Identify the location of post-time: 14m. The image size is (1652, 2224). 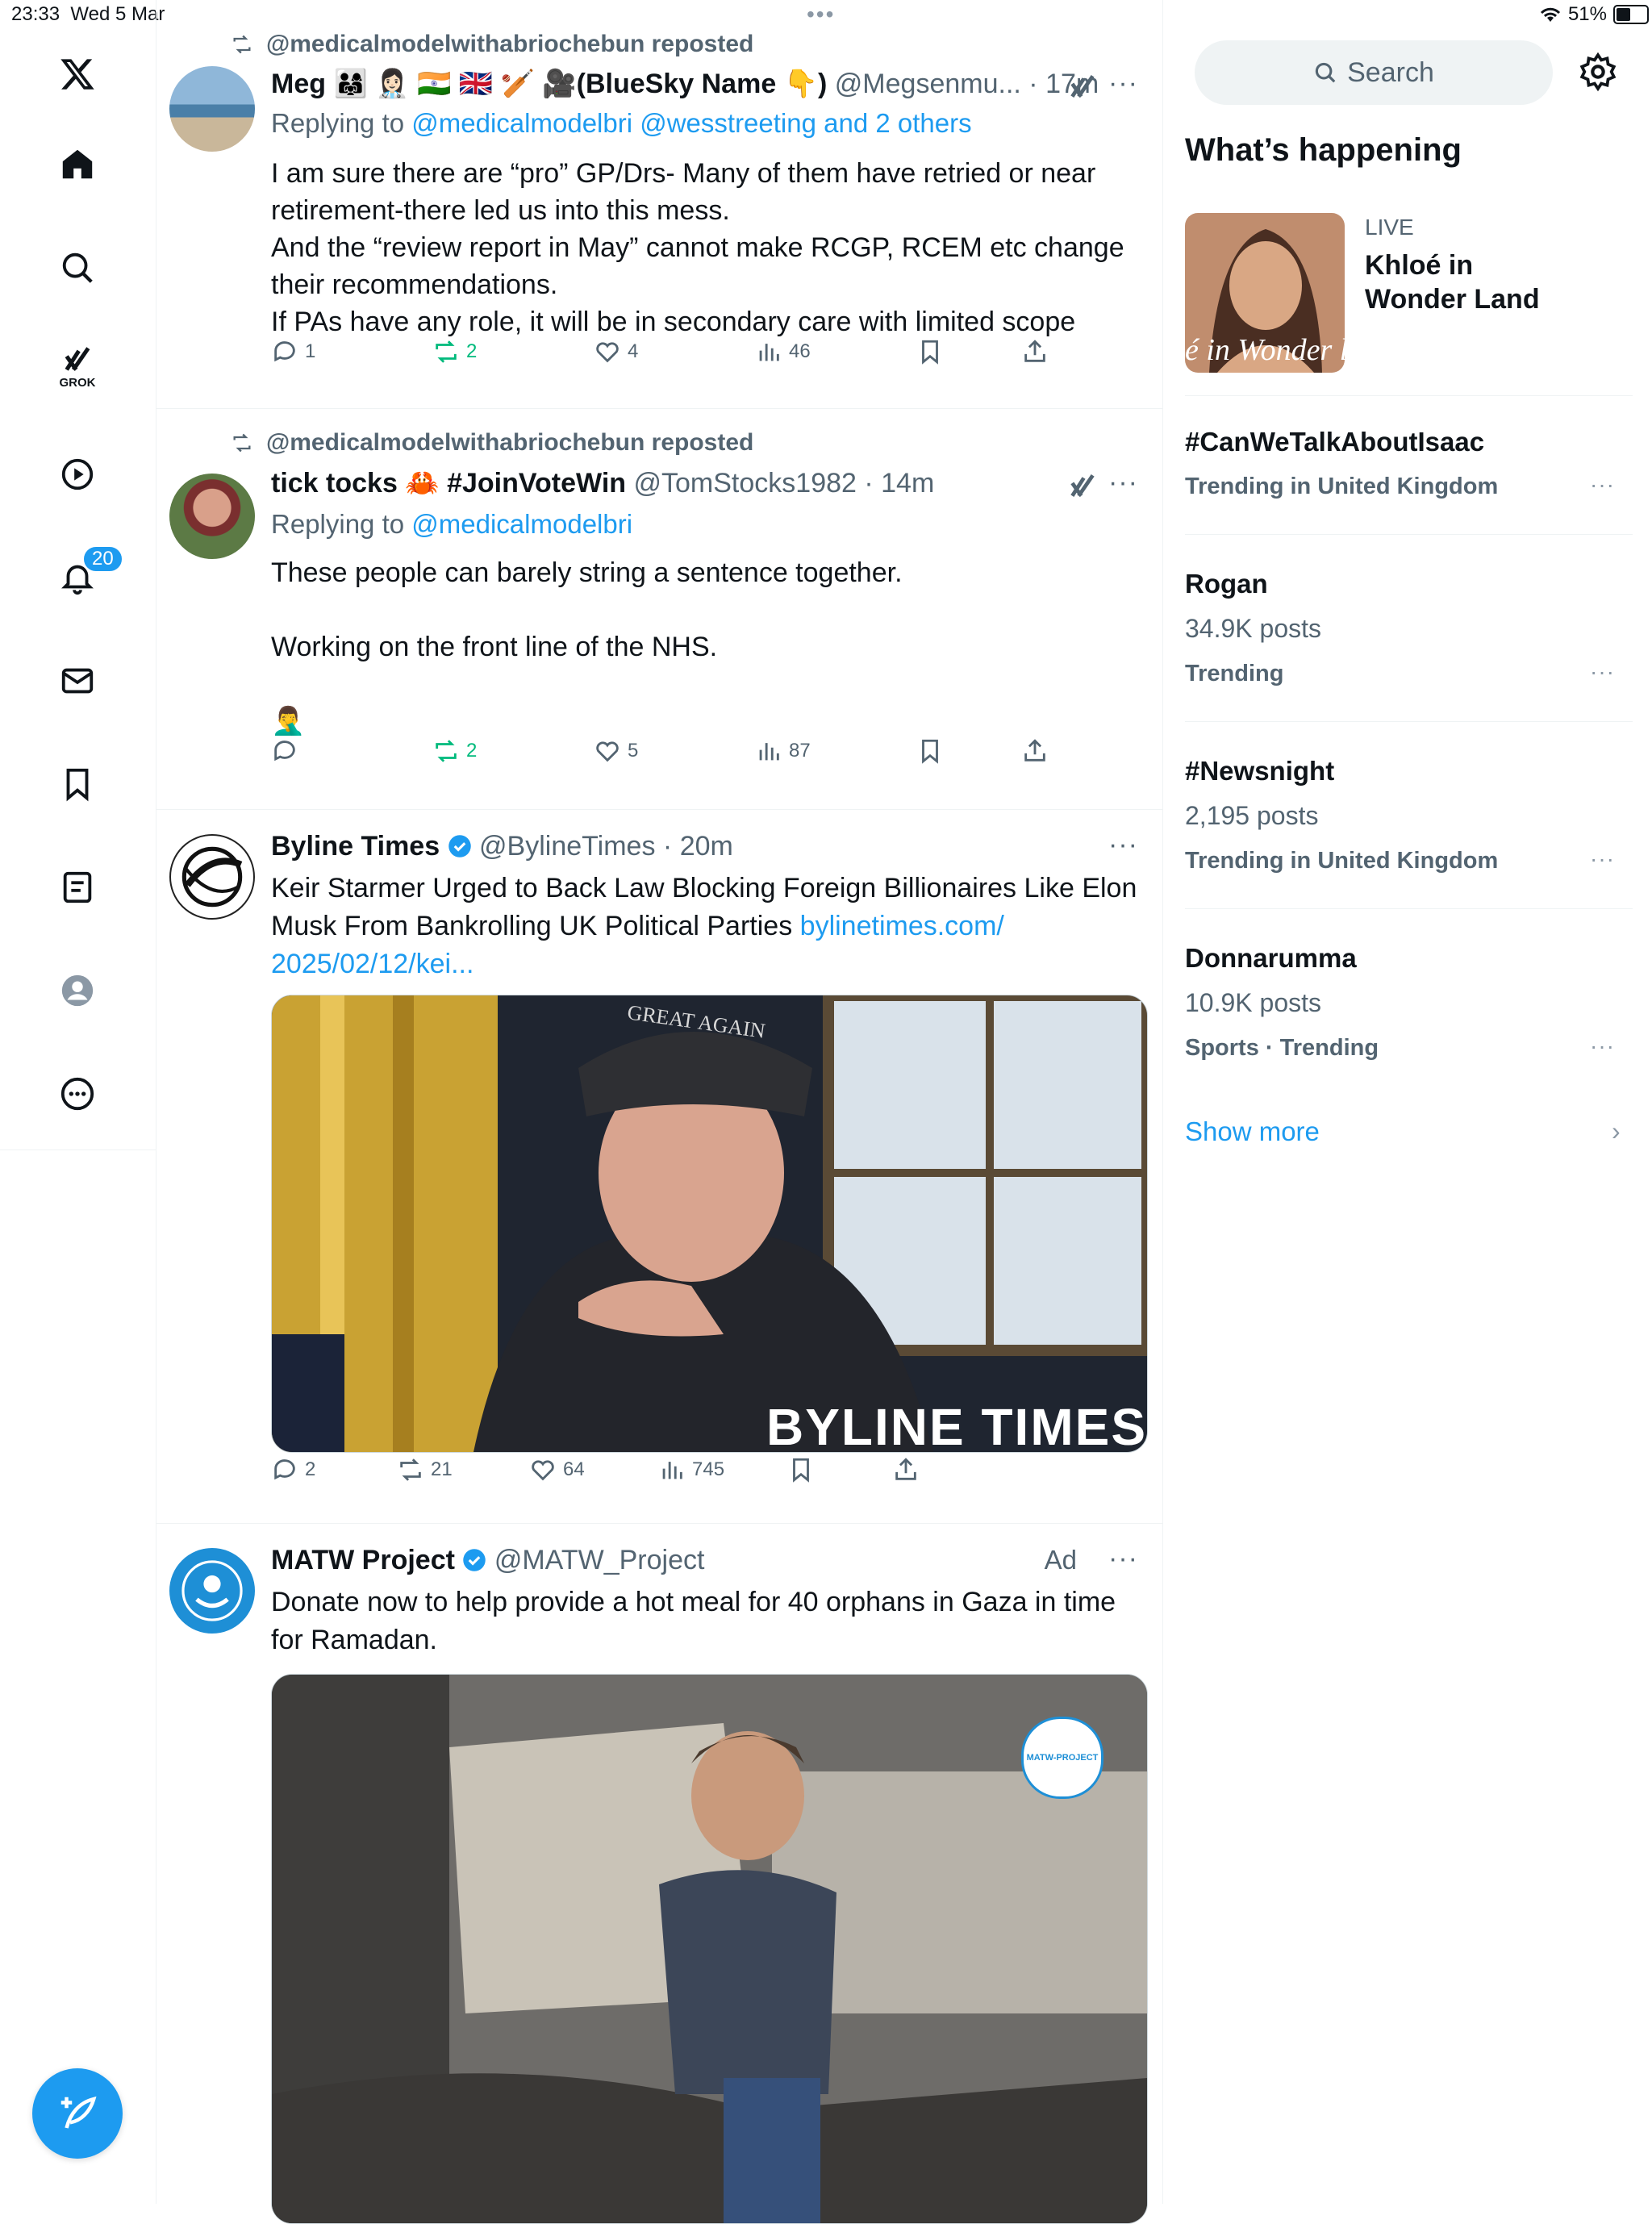
(908, 483).